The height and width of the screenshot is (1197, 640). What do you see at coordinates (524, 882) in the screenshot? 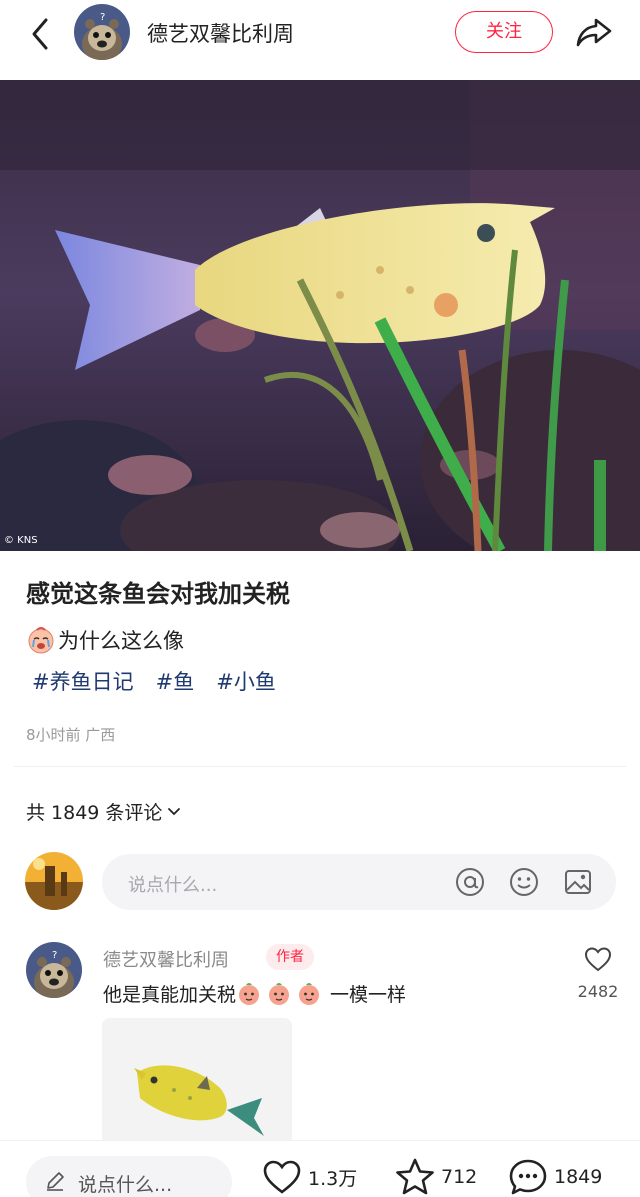
I see `emoji-icon` at bounding box center [524, 882].